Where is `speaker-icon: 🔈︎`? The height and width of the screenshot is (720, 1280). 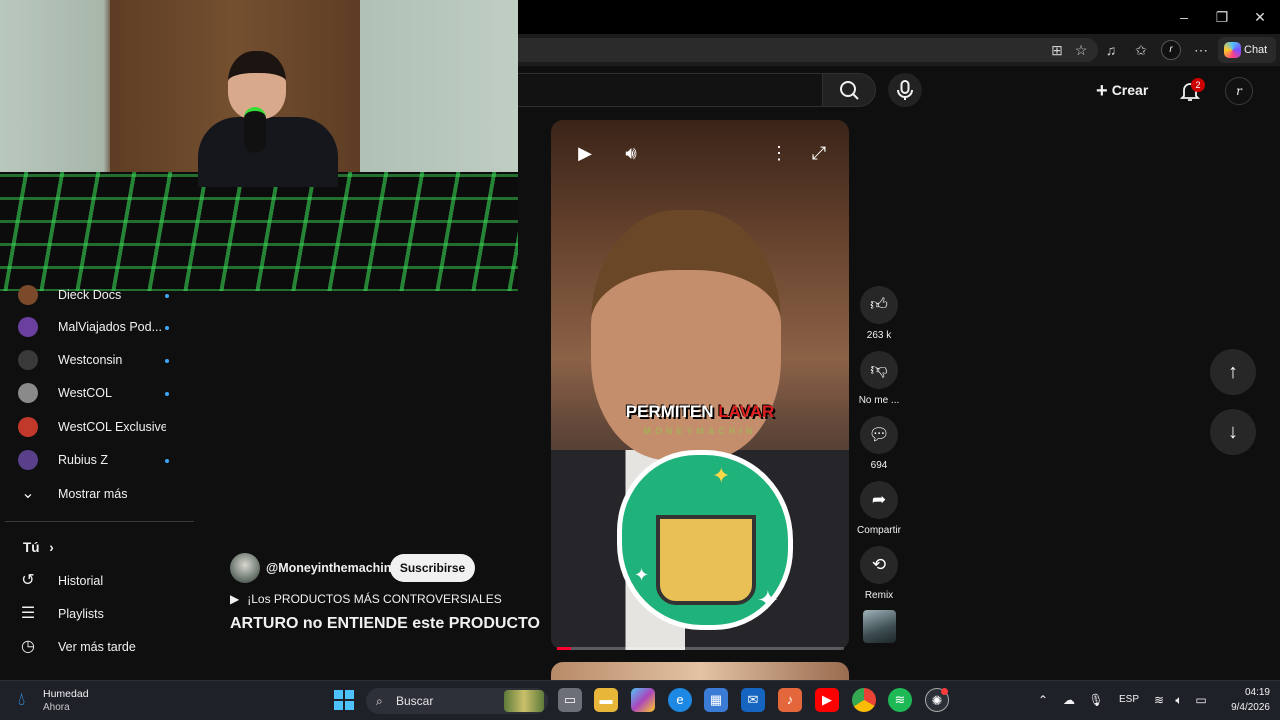 speaker-icon: 🔈︎ is located at coordinates (1179, 700).